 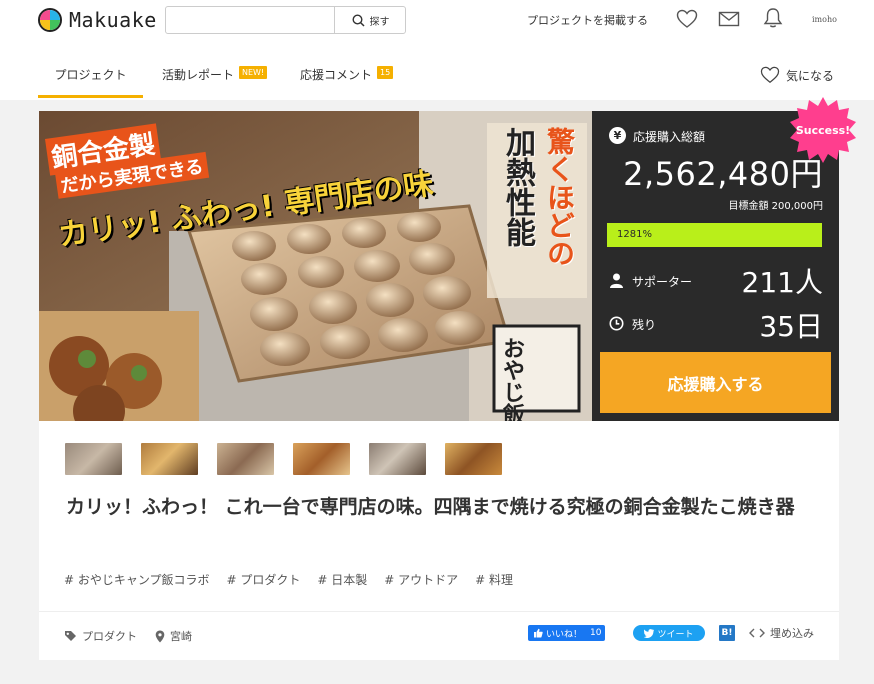 I want to click on tweet-button: ツイート, so click(x=669, y=633).